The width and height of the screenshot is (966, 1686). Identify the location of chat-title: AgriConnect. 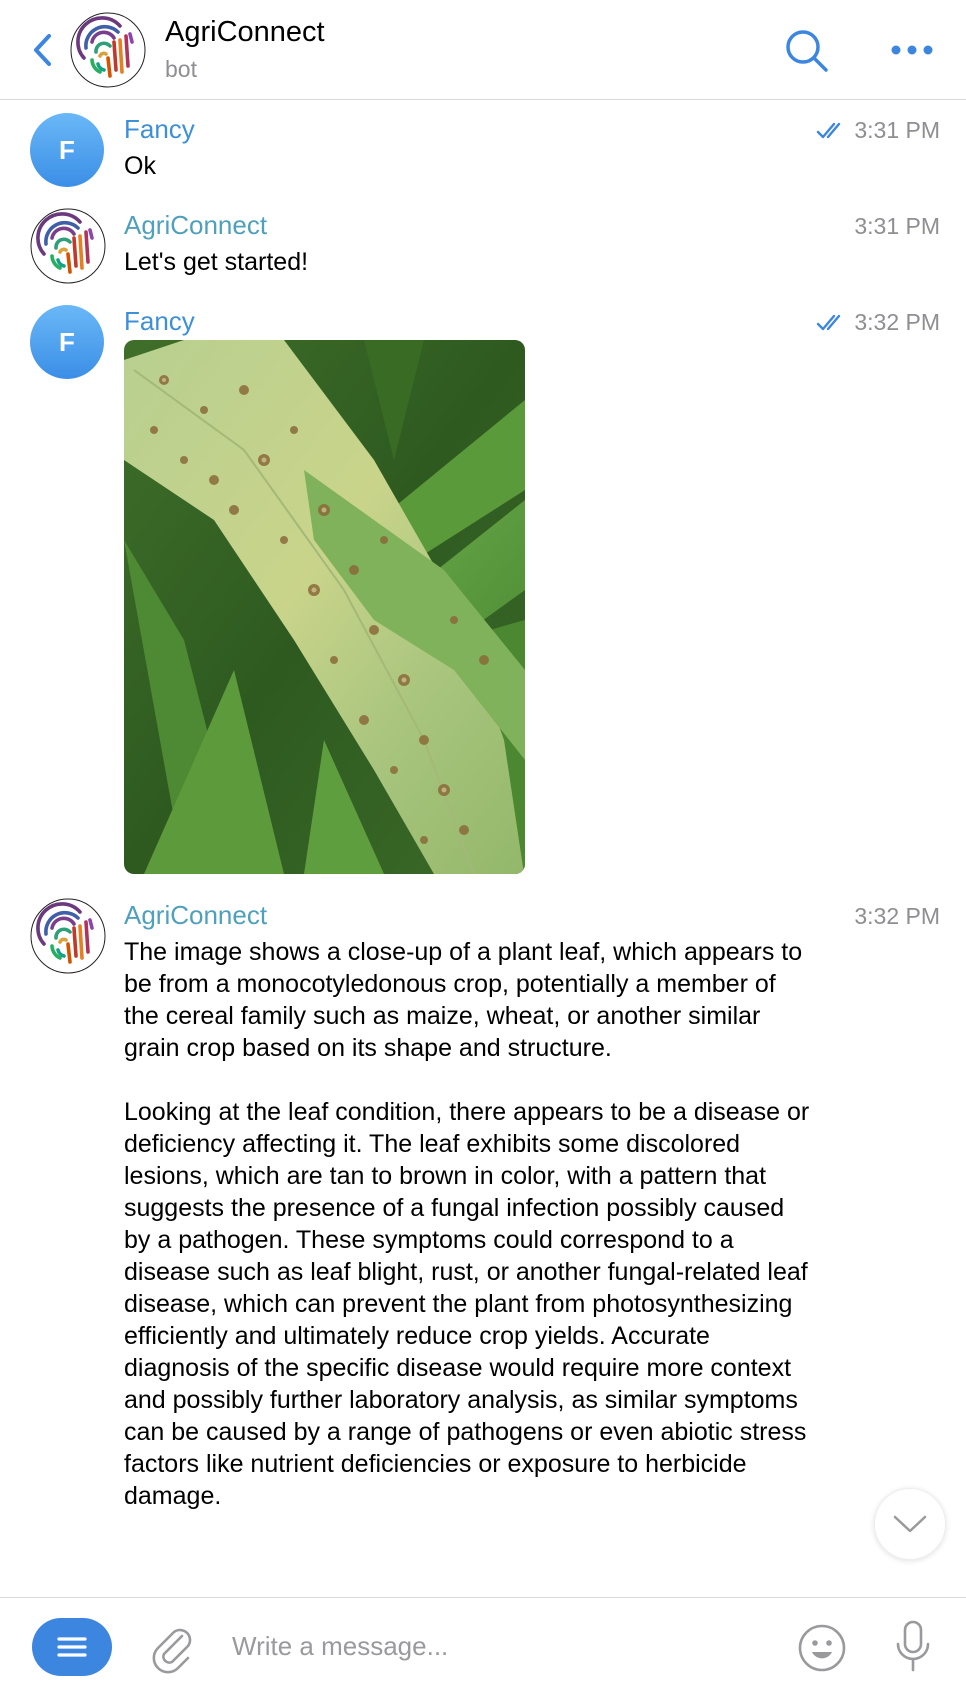
(245, 32).